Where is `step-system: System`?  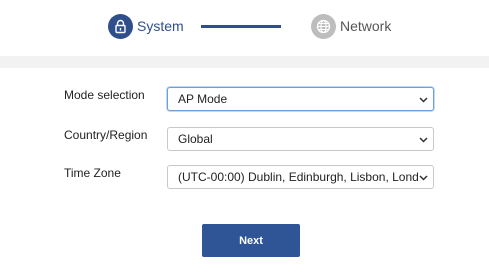 step-system: System is located at coordinates (146, 26).